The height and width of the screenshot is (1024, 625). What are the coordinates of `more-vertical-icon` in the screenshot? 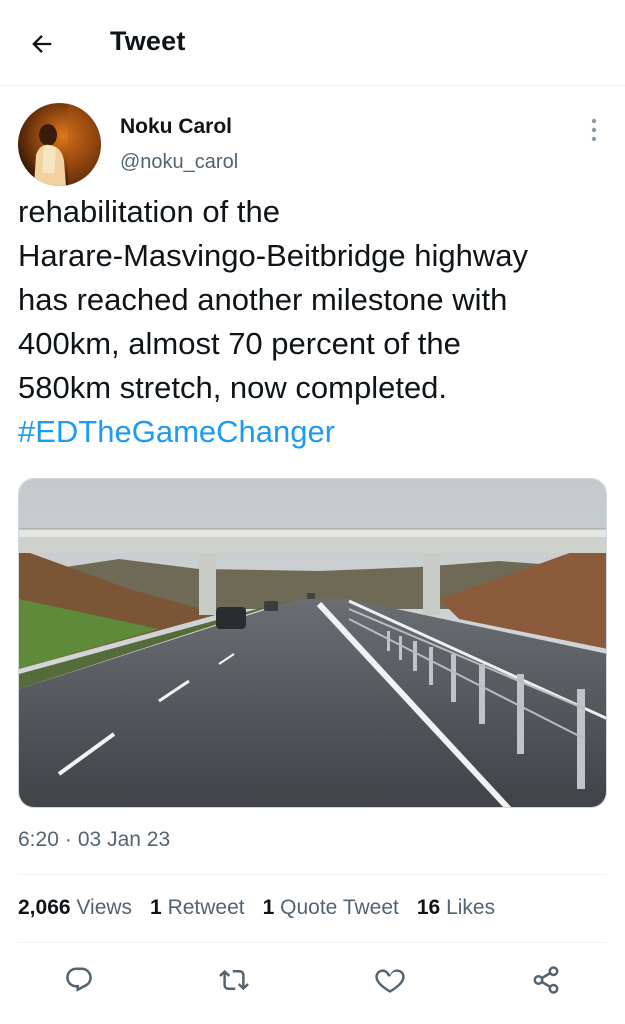 It's located at (594, 130).